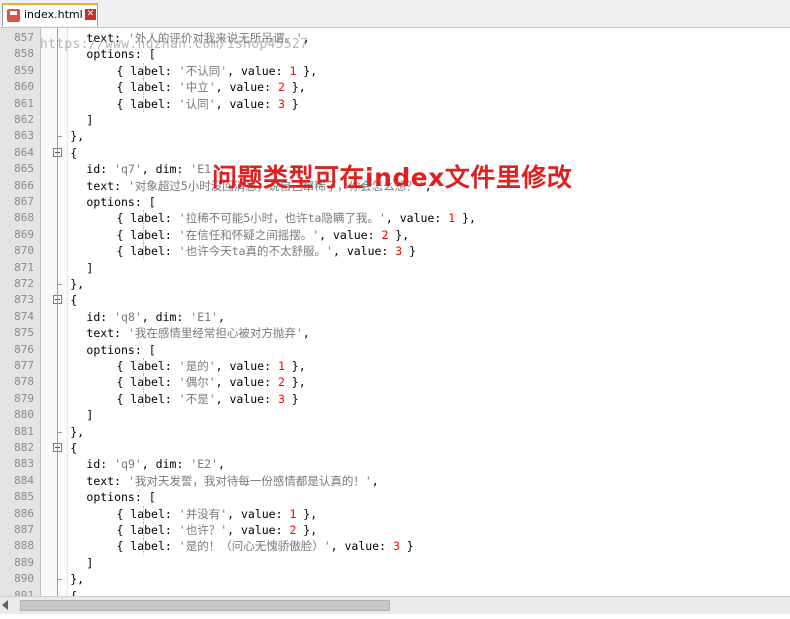  I want to click on line-number: 878, so click(24, 382).